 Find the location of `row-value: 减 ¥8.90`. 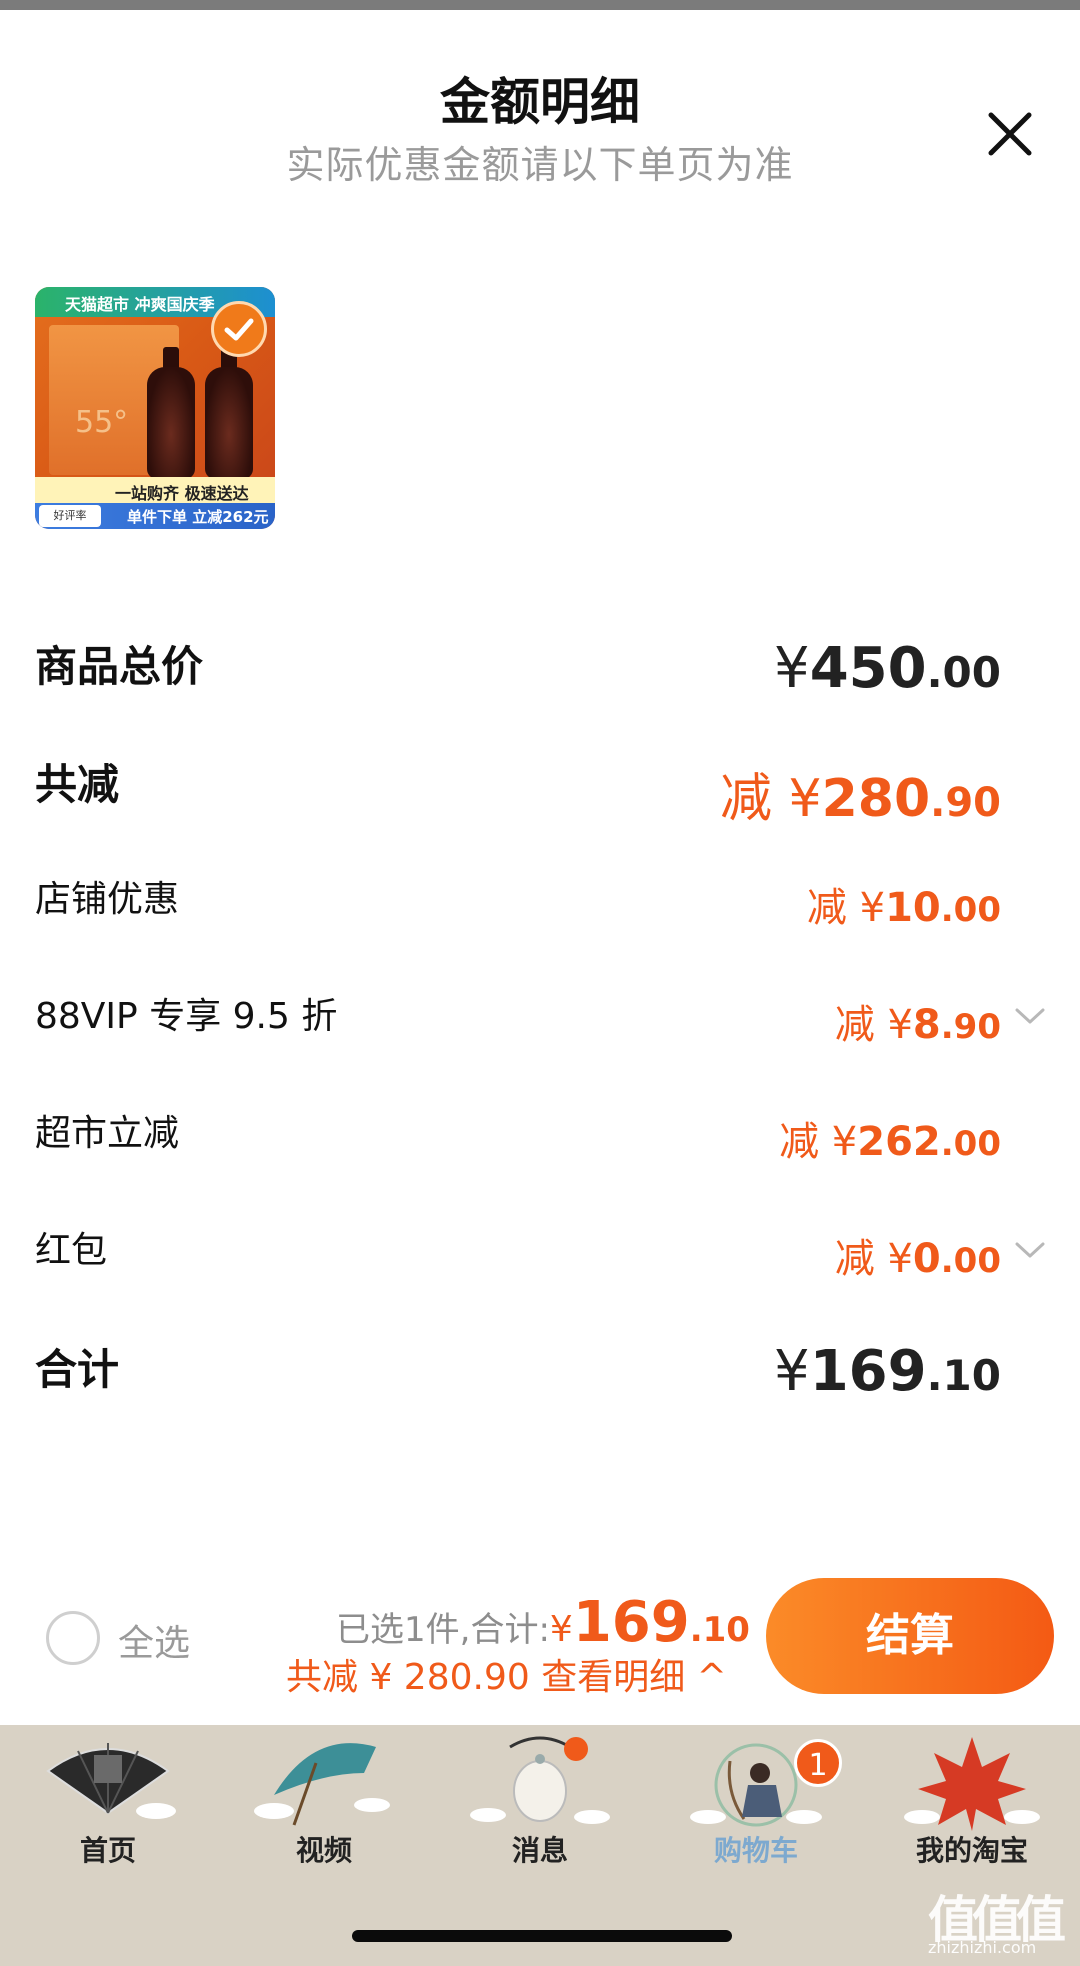

row-value: 减 ¥8.90 is located at coordinates (917, 1025).